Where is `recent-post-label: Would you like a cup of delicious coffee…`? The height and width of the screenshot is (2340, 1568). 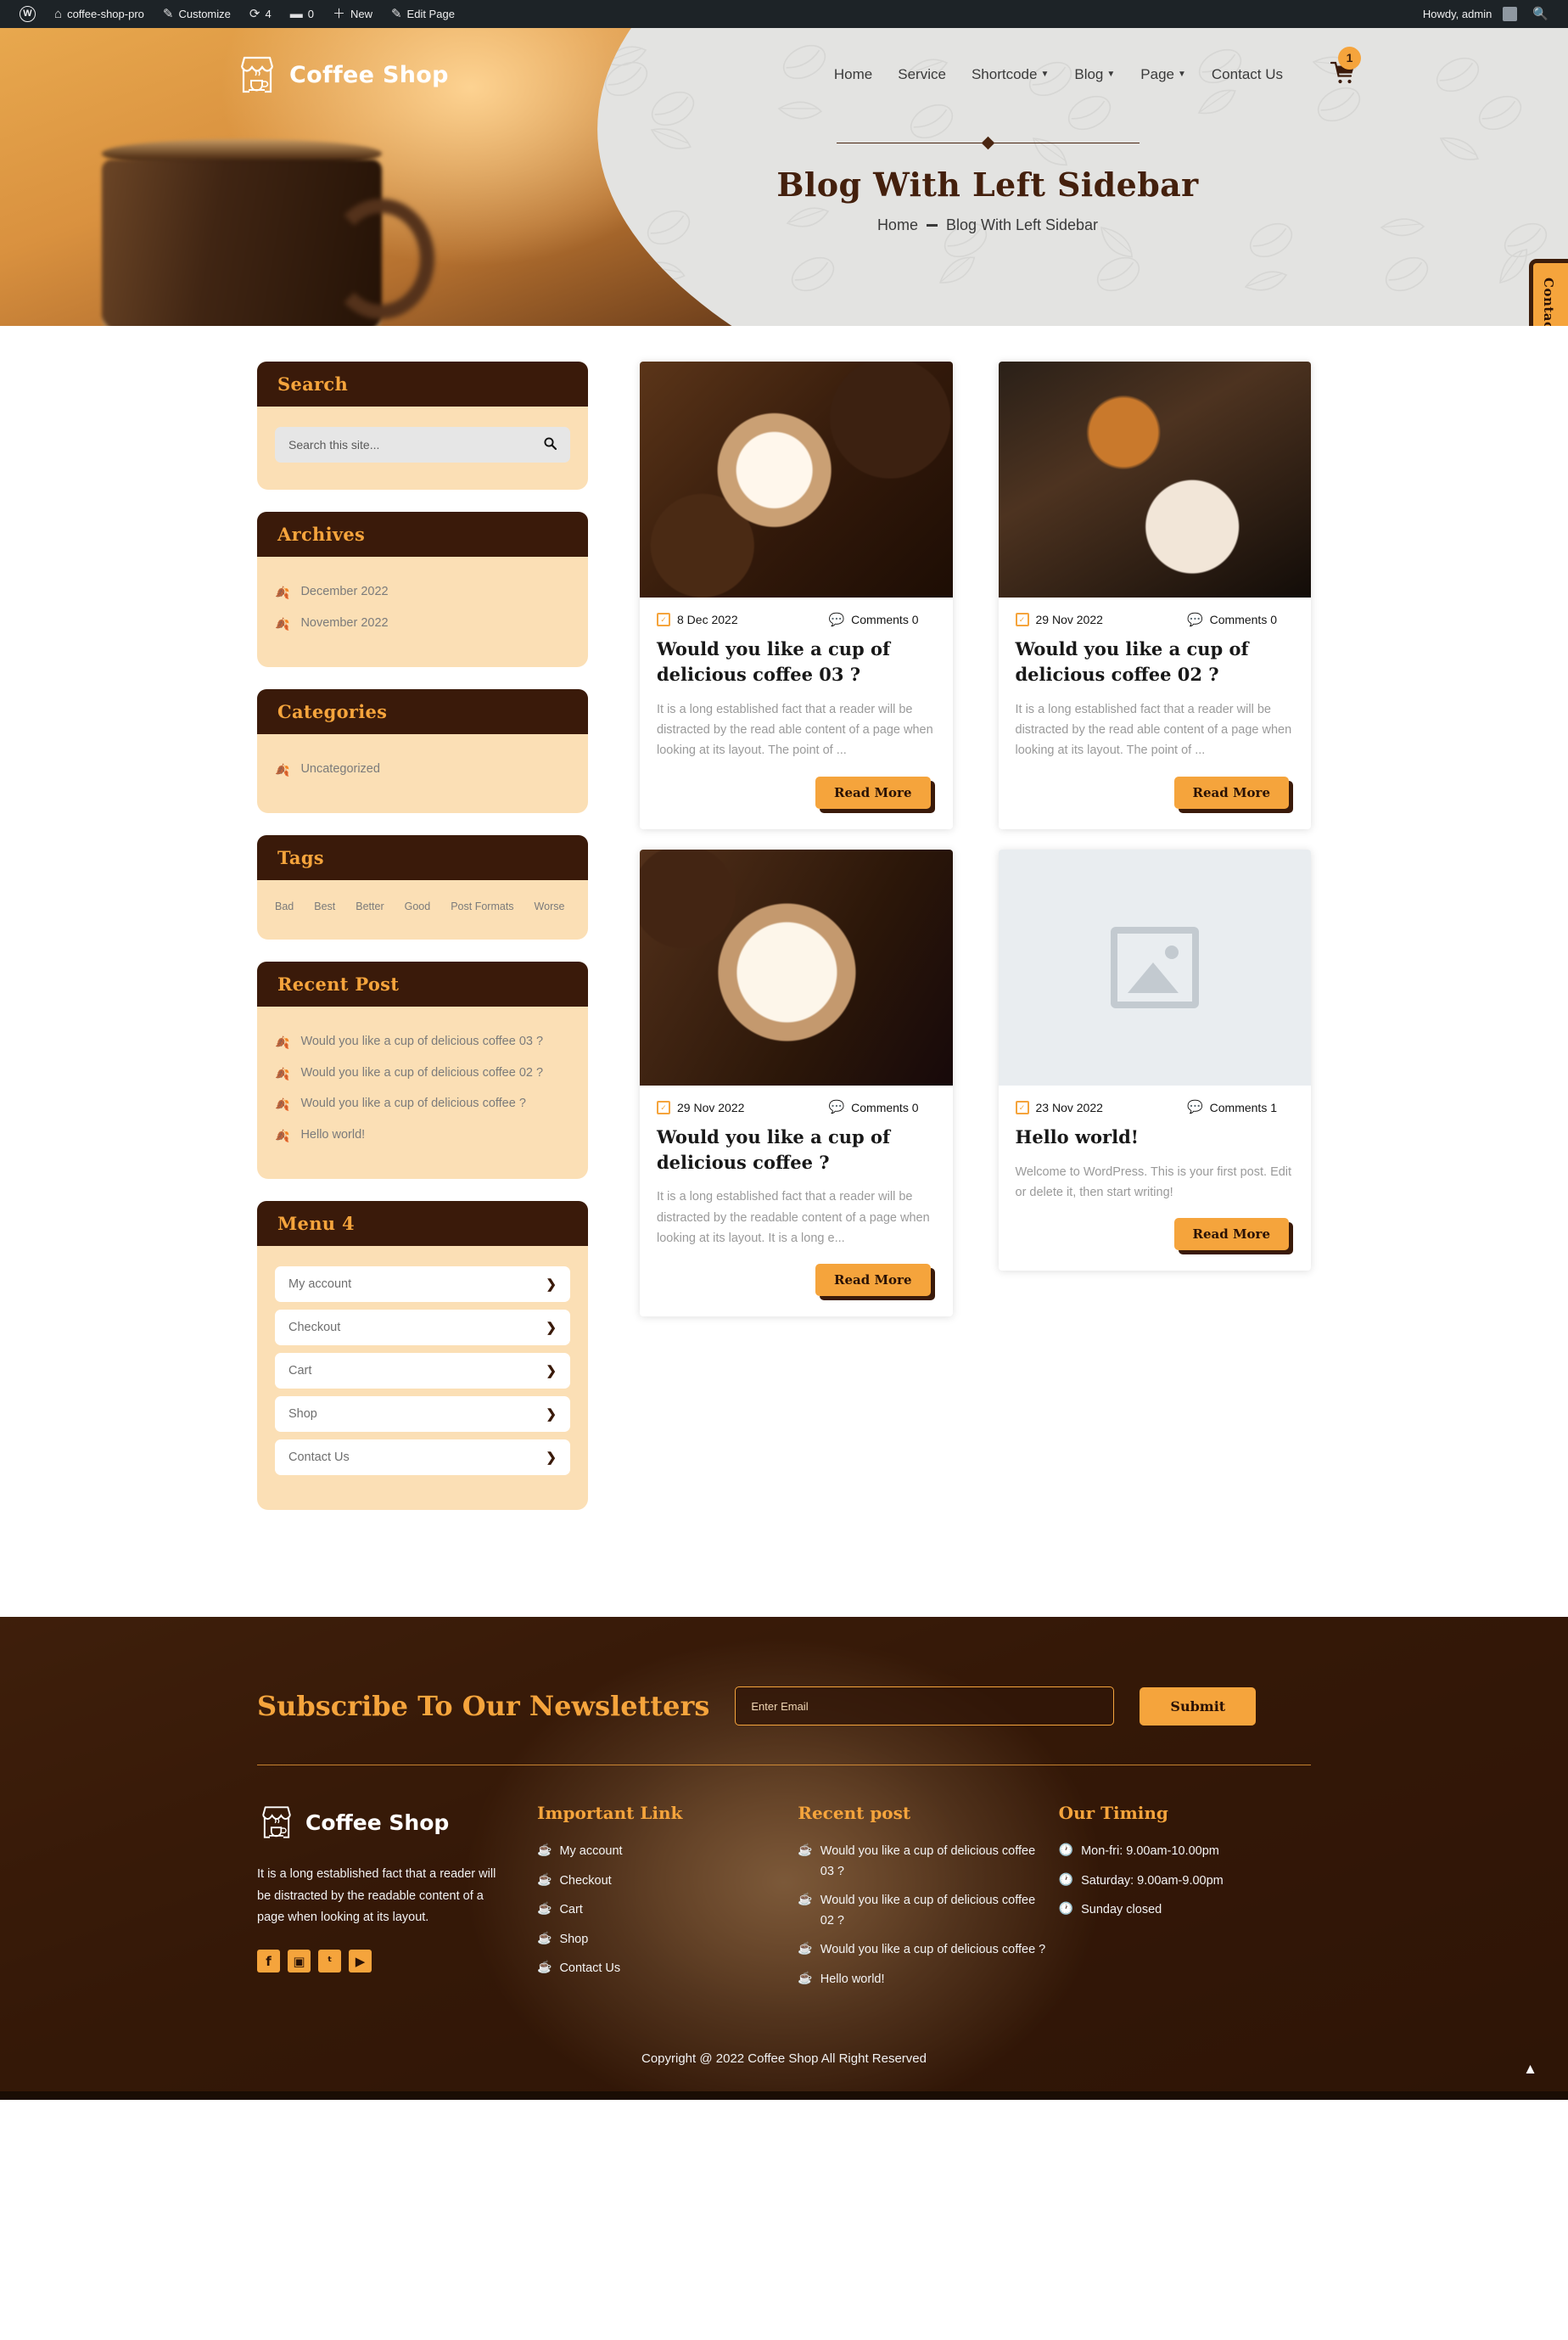
recent-post-label: Would you like a cup of delicious coffee… is located at coordinates (413, 1104).